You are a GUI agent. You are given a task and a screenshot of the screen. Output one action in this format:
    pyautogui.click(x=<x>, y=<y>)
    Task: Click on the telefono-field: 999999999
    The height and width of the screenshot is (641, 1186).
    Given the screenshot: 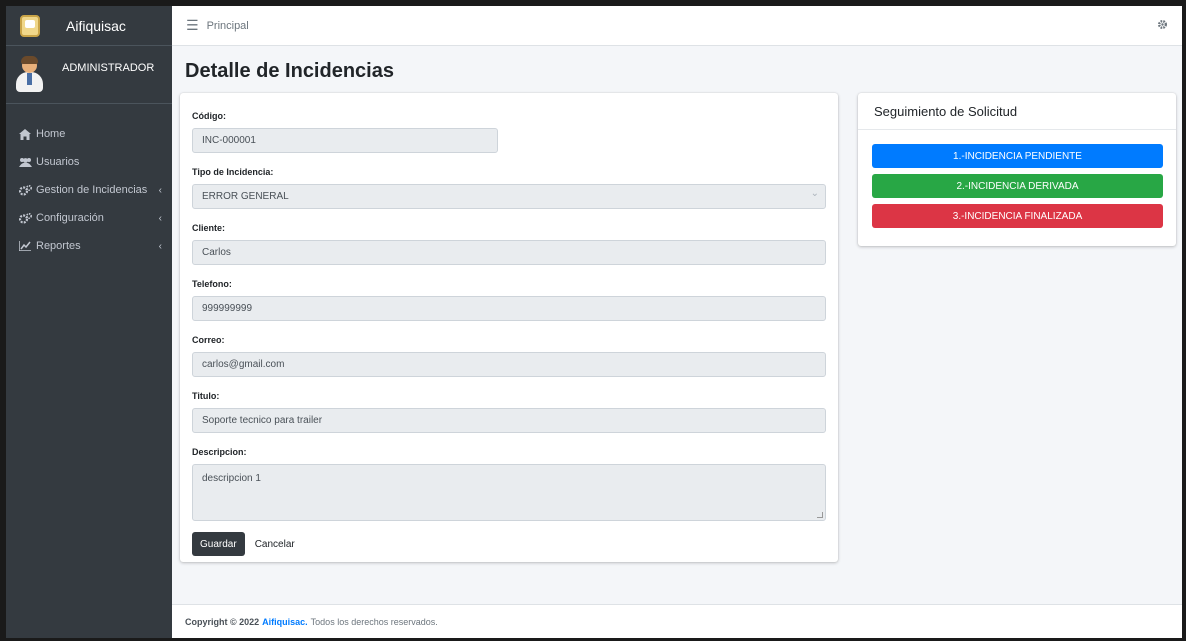 What is the action you would take?
    pyautogui.click(x=509, y=308)
    